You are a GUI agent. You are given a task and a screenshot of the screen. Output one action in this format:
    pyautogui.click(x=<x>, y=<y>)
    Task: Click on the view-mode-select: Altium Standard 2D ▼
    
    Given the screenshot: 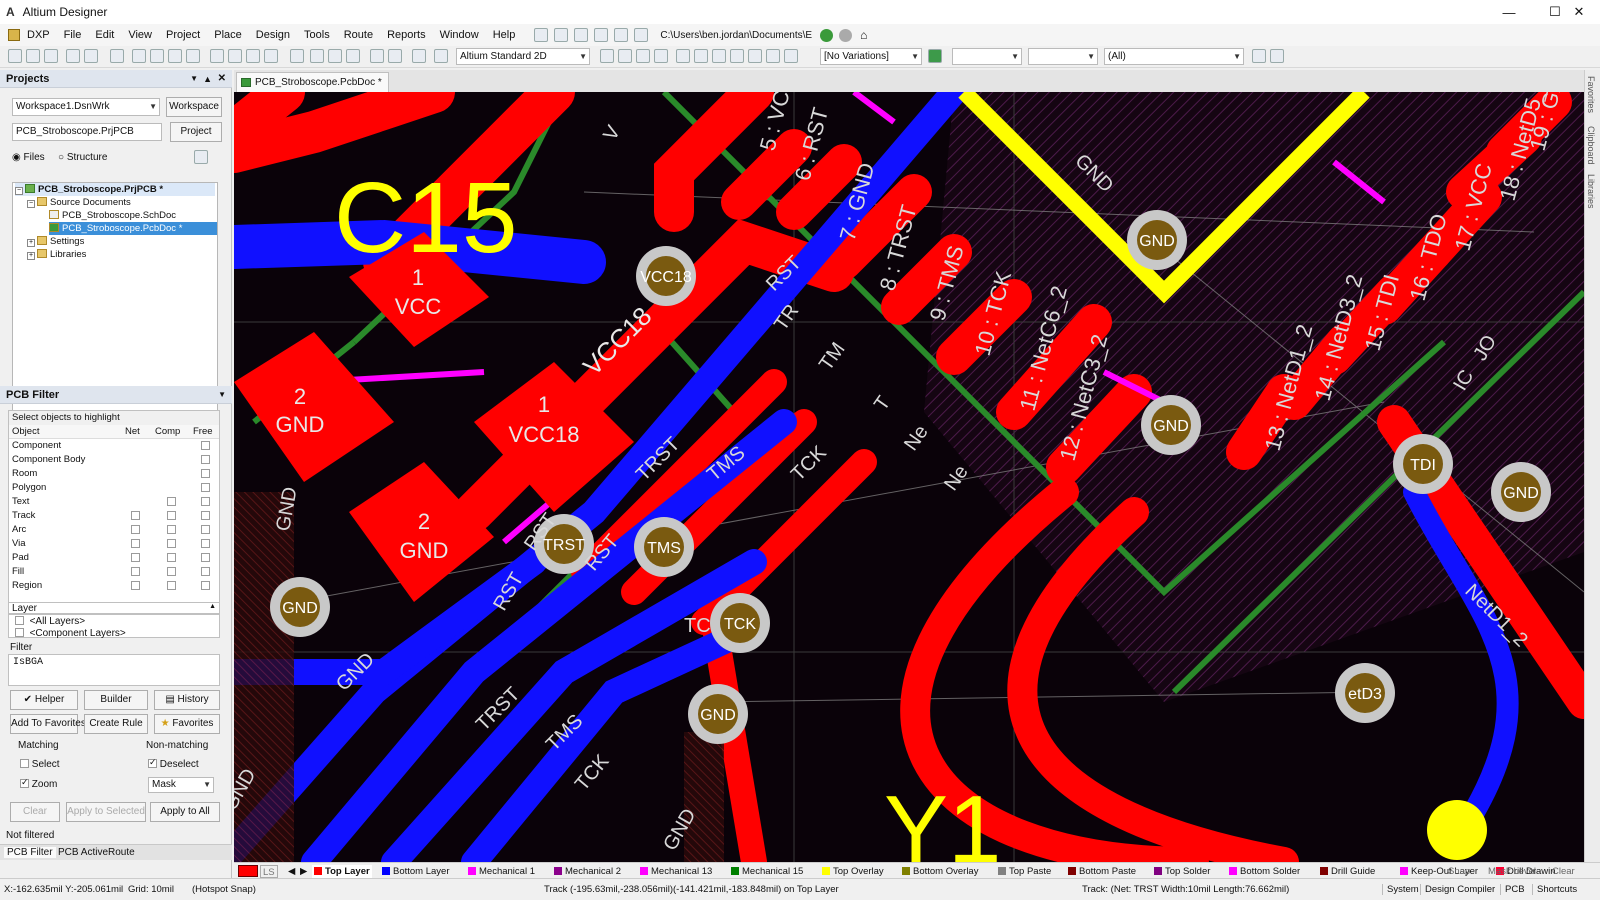 What is the action you would take?
    pyautogui.click(x=523, y=56)
    